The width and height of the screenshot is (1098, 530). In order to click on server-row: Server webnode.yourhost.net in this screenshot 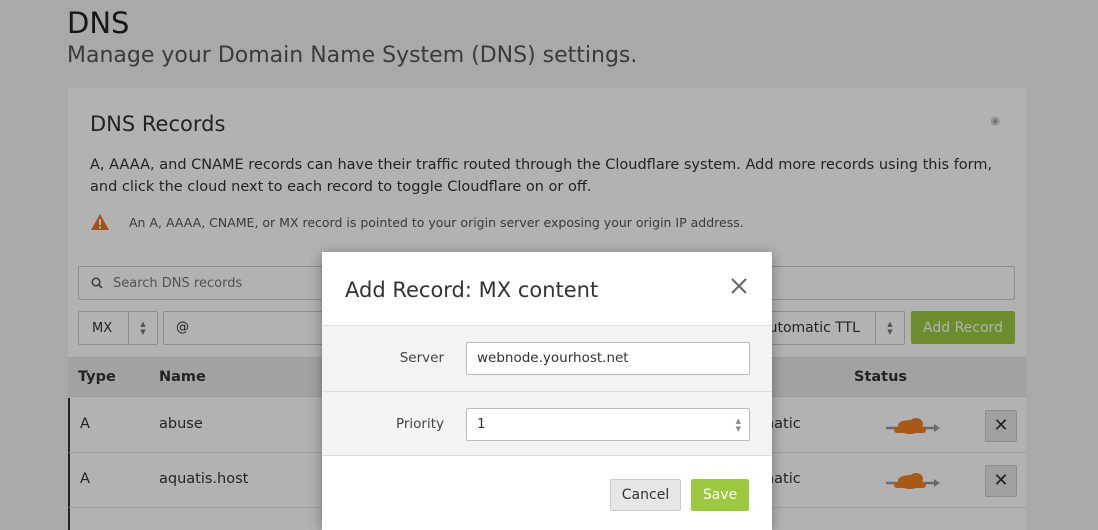, I will do `click(547, 358)`.